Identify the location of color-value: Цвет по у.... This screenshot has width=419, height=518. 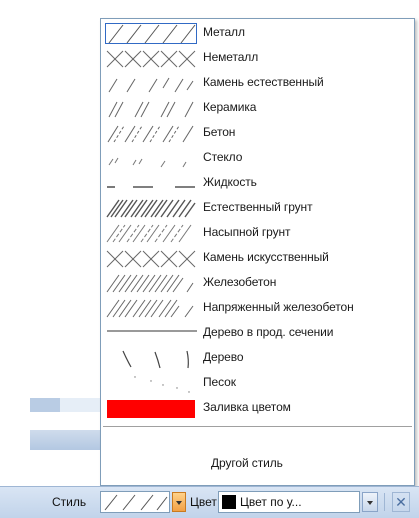
(271, 502).